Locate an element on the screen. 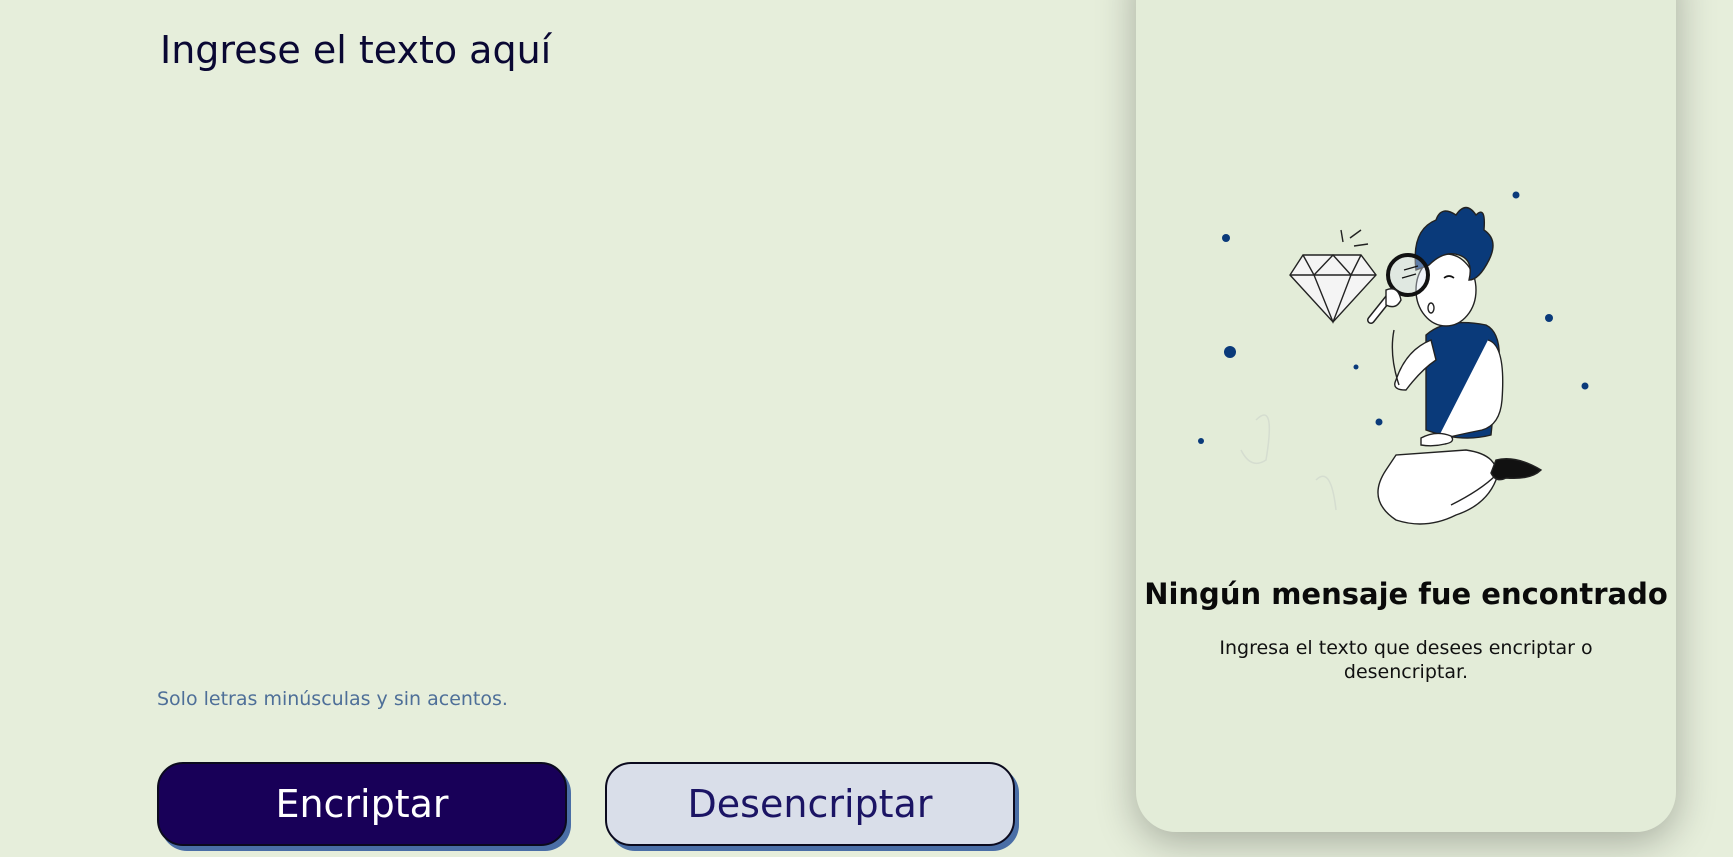 This screenshot has width=1733, height=857. decorative-dots-icon is located at coordinates (1393, 317).